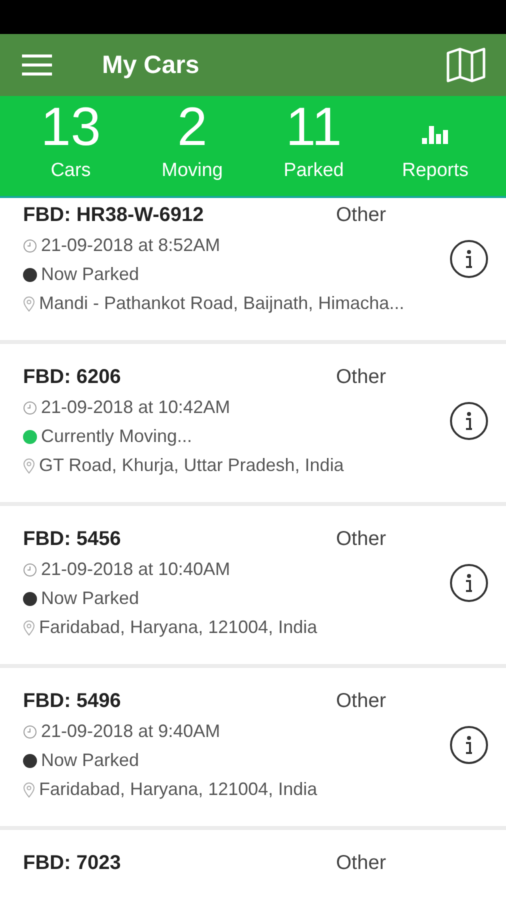  What do you see at coordinates (314, 171) in the screenshot?
I see `stat-label: Parked` at bounding box center [314, 171].